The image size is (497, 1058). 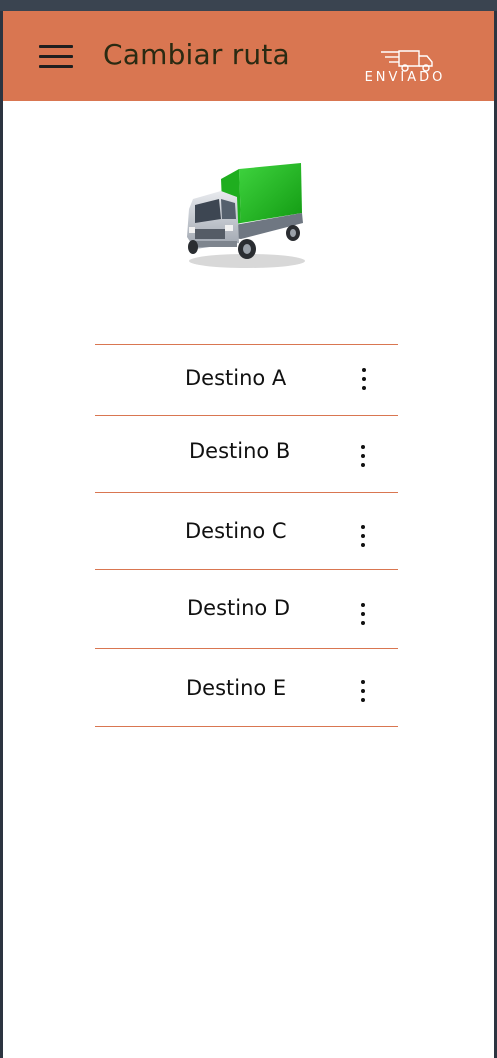 I want to click on app-bar: Cambiar ruta ENVIADO, so click(x=248, y=56).